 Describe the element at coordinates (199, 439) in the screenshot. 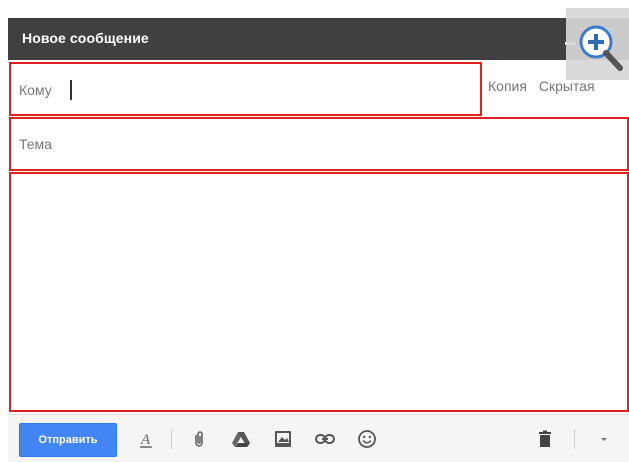

I see `attach-icon` at that location.